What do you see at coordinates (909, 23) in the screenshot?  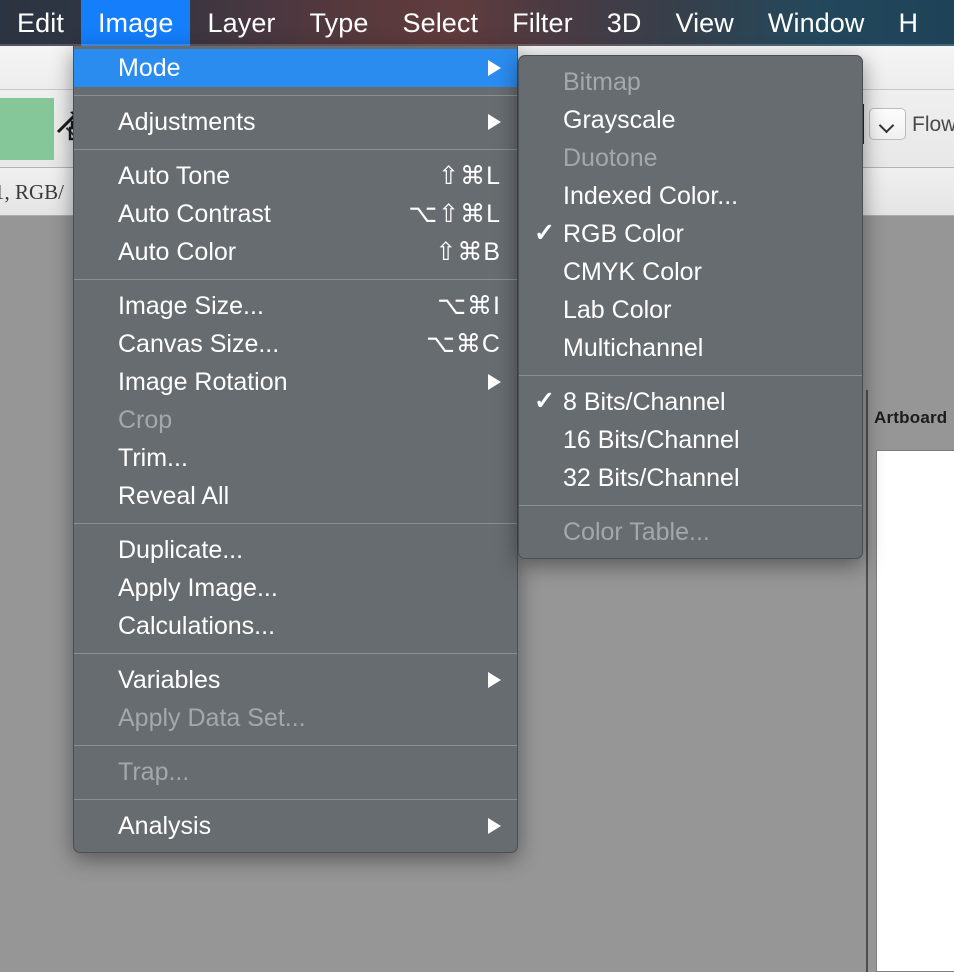 I see `menubar-item-h: H` at bounding box center [909, 23].